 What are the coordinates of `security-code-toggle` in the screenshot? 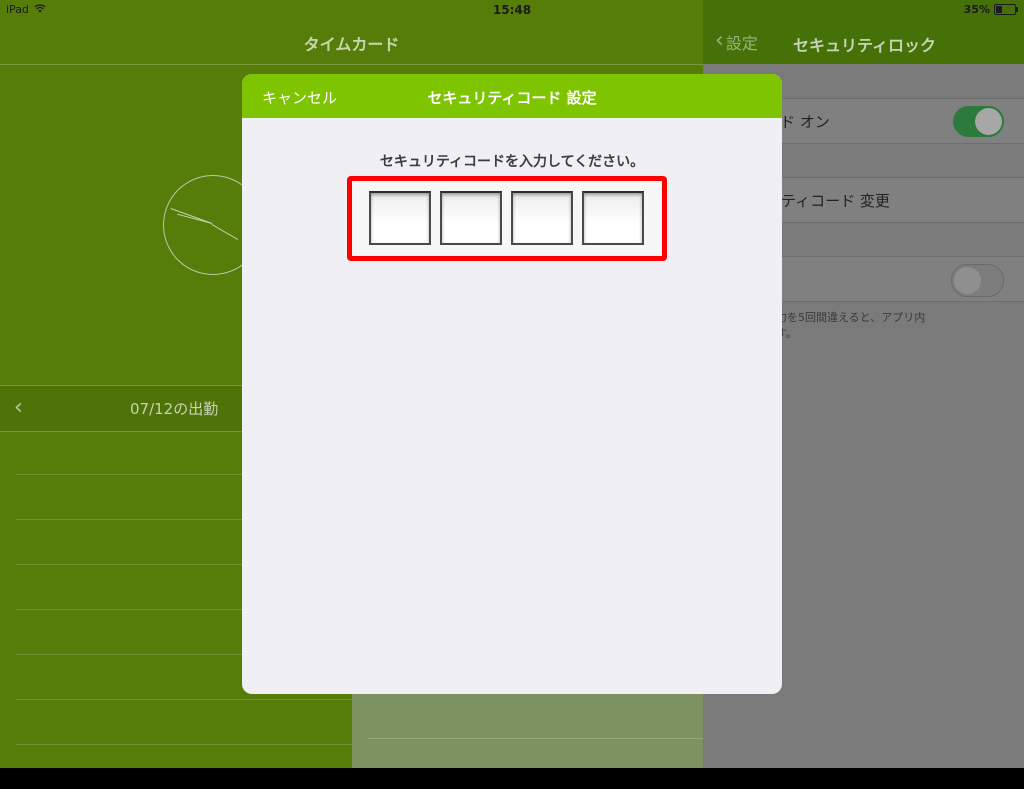 It's located at (978, 121).